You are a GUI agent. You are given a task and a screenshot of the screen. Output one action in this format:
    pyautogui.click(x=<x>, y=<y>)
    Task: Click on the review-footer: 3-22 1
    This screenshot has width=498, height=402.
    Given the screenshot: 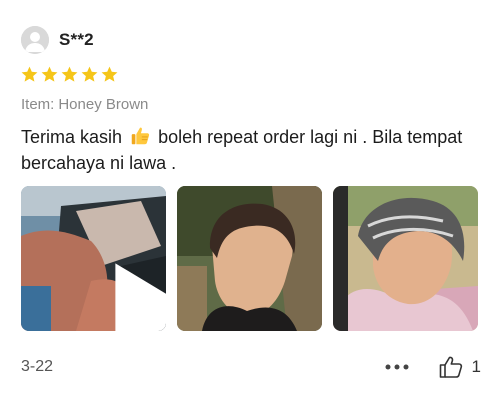 What is the action you would take?
    pyautogui.click(x=251, y=367)
    